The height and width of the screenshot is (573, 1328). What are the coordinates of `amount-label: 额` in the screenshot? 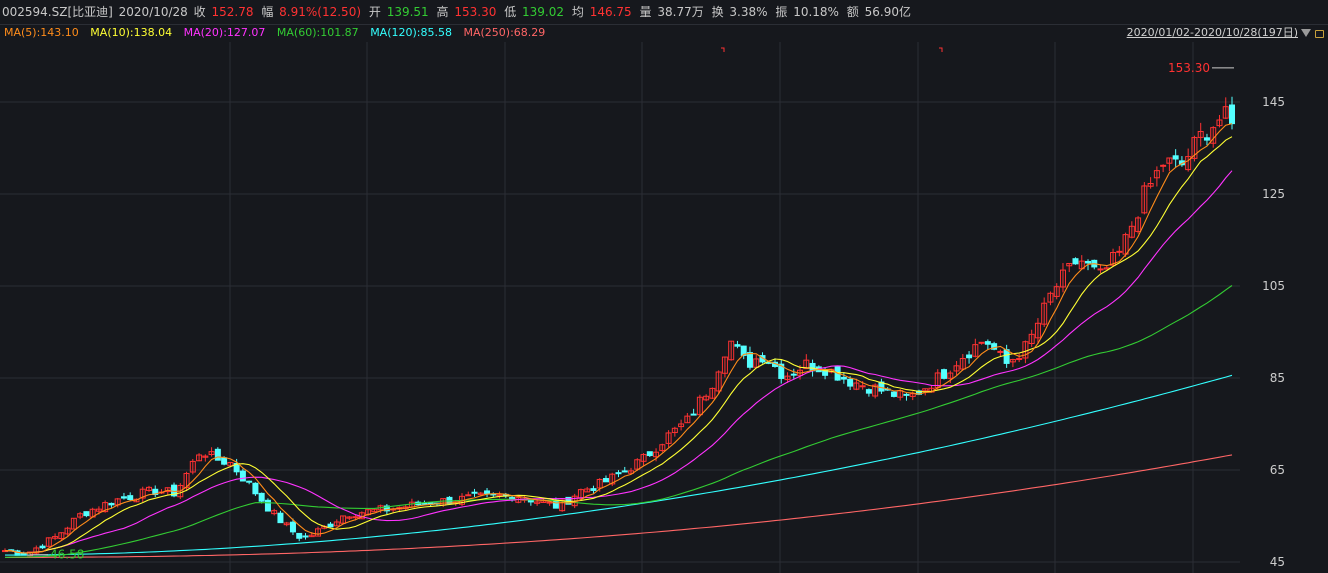 It's located at (852, 12).